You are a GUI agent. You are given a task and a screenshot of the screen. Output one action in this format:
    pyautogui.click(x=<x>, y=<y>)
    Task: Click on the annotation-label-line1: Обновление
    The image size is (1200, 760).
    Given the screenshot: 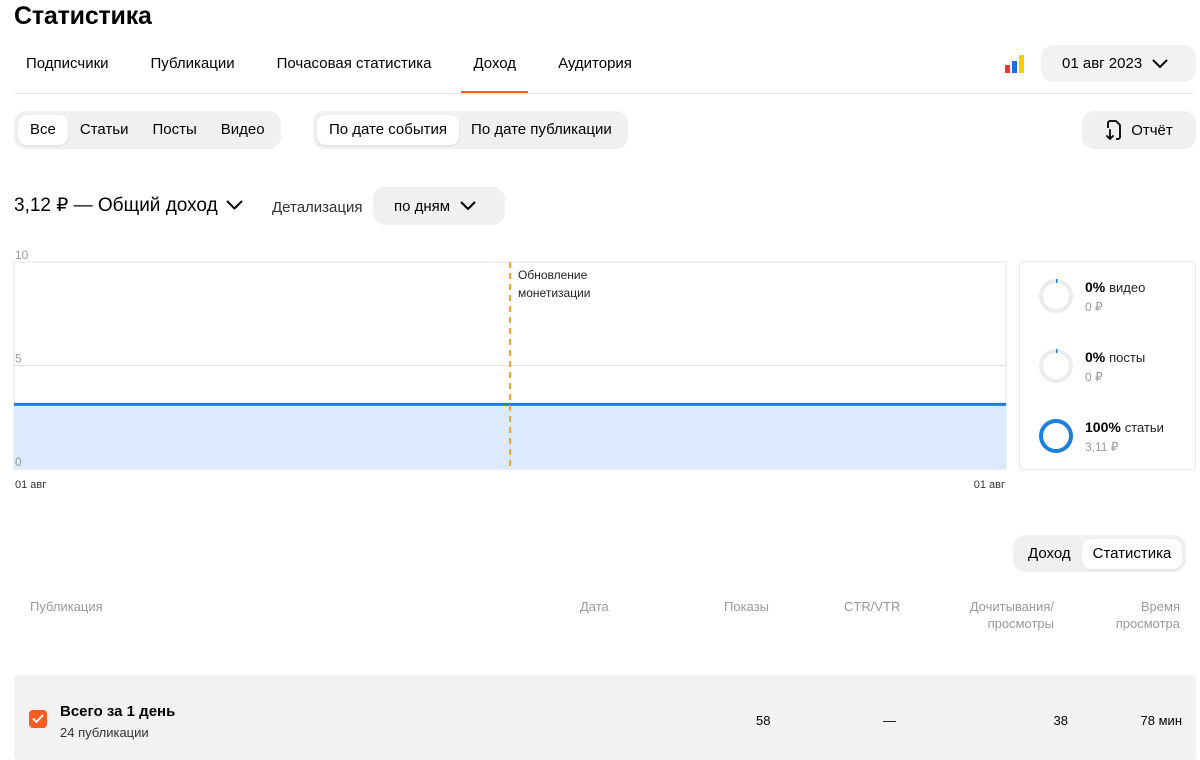 What is the action you would take?
    pyautogui.click(x=553, y=275)
    